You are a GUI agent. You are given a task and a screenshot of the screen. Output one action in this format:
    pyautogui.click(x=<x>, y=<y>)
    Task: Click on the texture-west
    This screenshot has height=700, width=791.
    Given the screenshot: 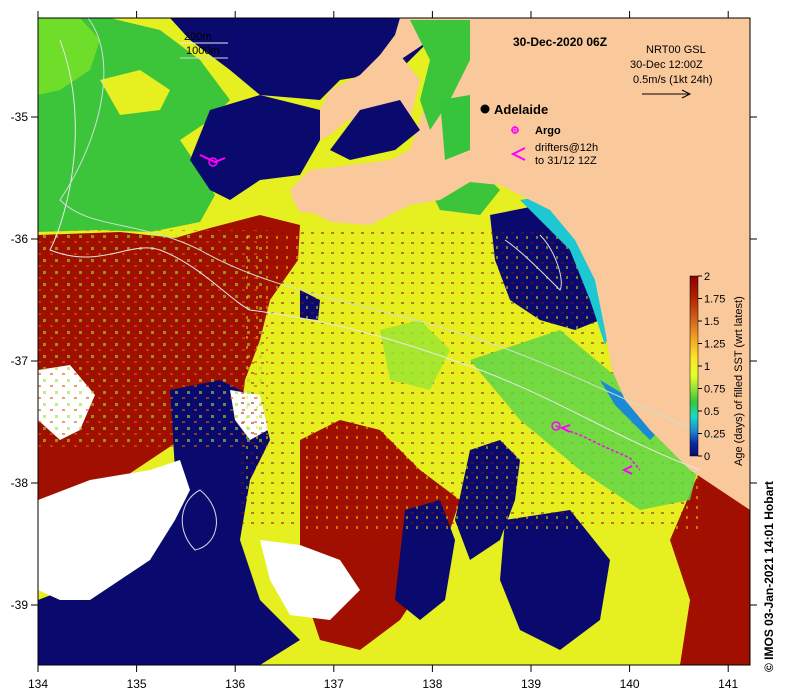 What is the action you would take?
    pyautogui.click(x=153, y=340)
    